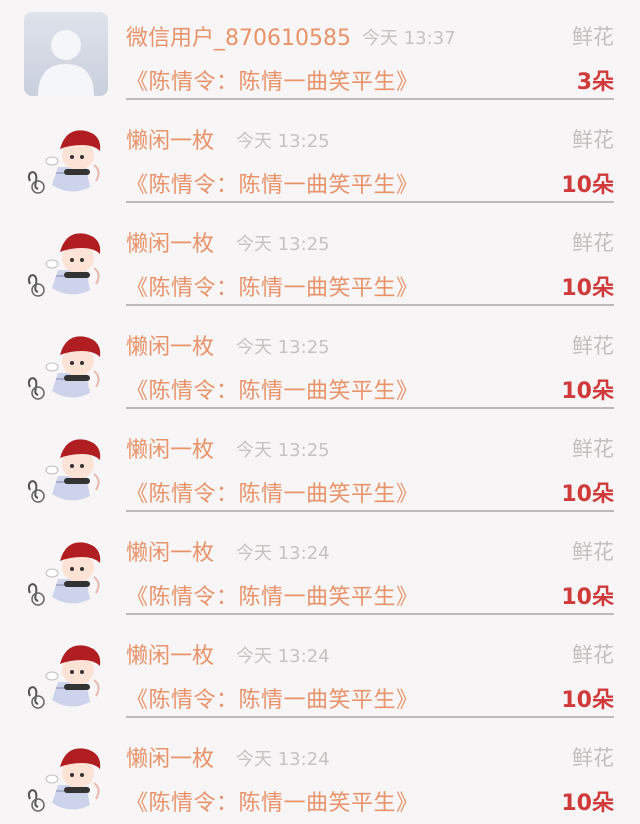 The height and width of the screenshot is (824, 640). Describe the element at coordinates (66, 54) in the screenshot. I see `default-avatar-icon` at that location.